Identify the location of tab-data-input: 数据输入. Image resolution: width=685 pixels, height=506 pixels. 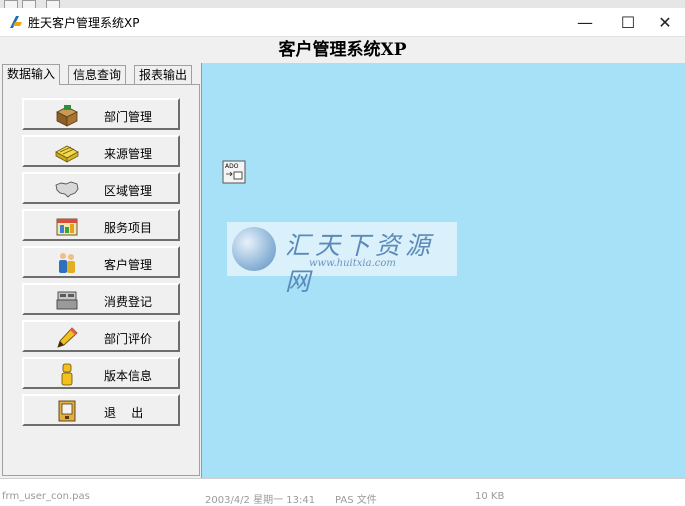
(31, 74).